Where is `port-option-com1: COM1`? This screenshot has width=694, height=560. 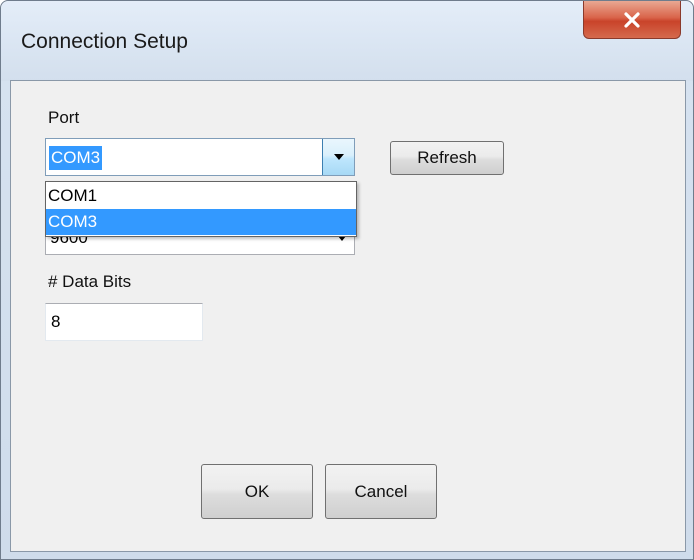 port-option-com1: COM1 is located at coordinates (201, 196).